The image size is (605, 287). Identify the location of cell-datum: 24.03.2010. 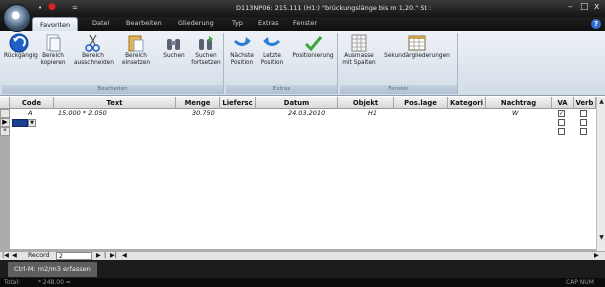
(306, 113).